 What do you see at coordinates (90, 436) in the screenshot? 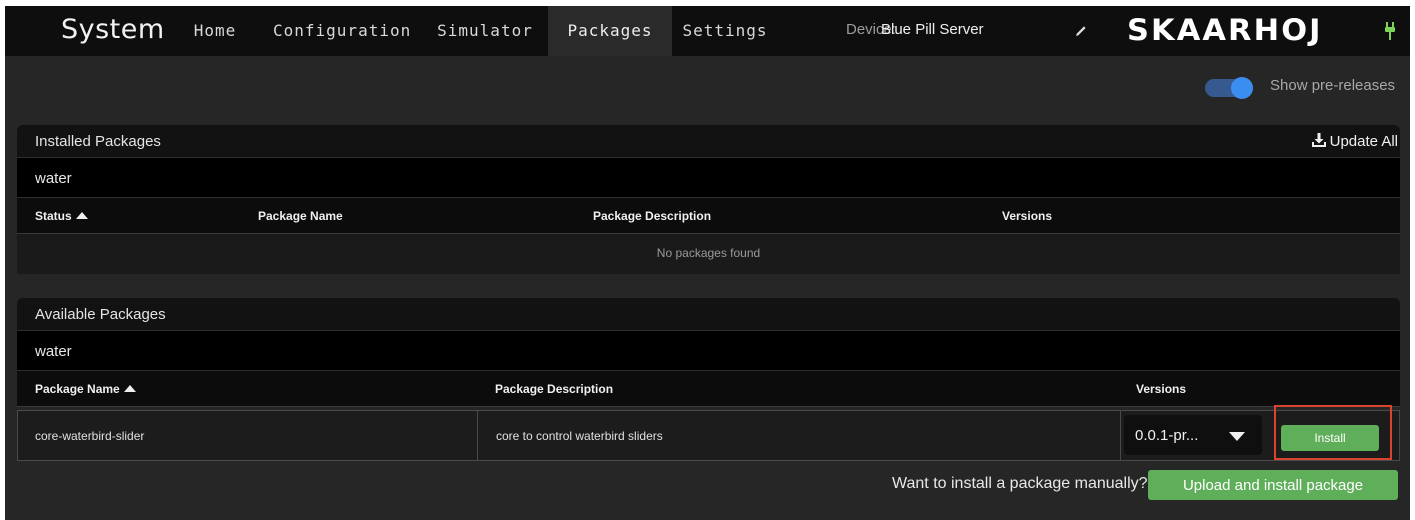
I see `package-name: core-waterbird-slider` at bounding box center [90, 436].